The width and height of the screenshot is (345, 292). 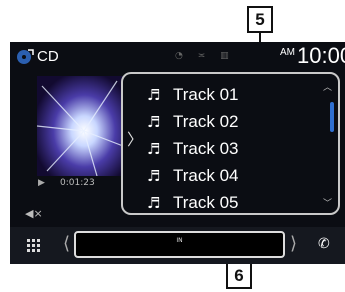 I want to click on list-item: ♬ Track 03, so click(x=193, y=149).